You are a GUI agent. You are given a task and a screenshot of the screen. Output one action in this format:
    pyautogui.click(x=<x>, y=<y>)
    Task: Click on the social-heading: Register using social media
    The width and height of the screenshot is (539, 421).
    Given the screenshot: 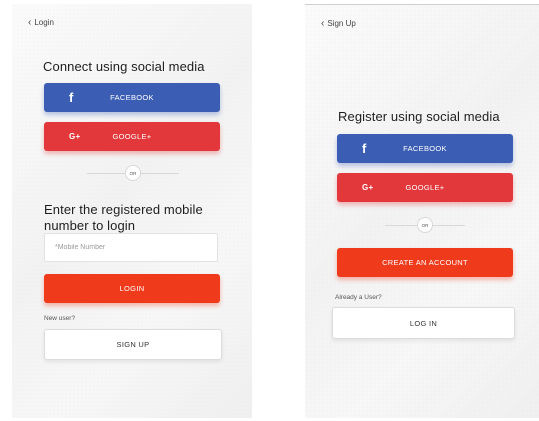 What is the action you would take?
    pyautogui.click(x=419, y=116)
    